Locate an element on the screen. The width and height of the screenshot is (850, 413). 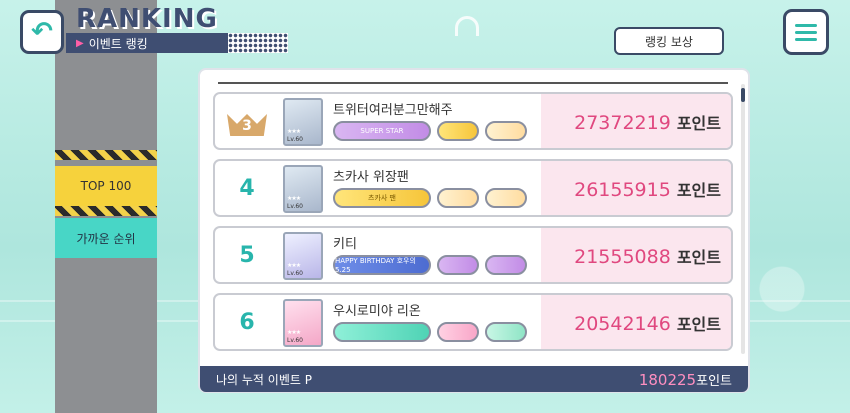
player-name: 트위터여러분그만해주 is located at coordinates (393, 110).